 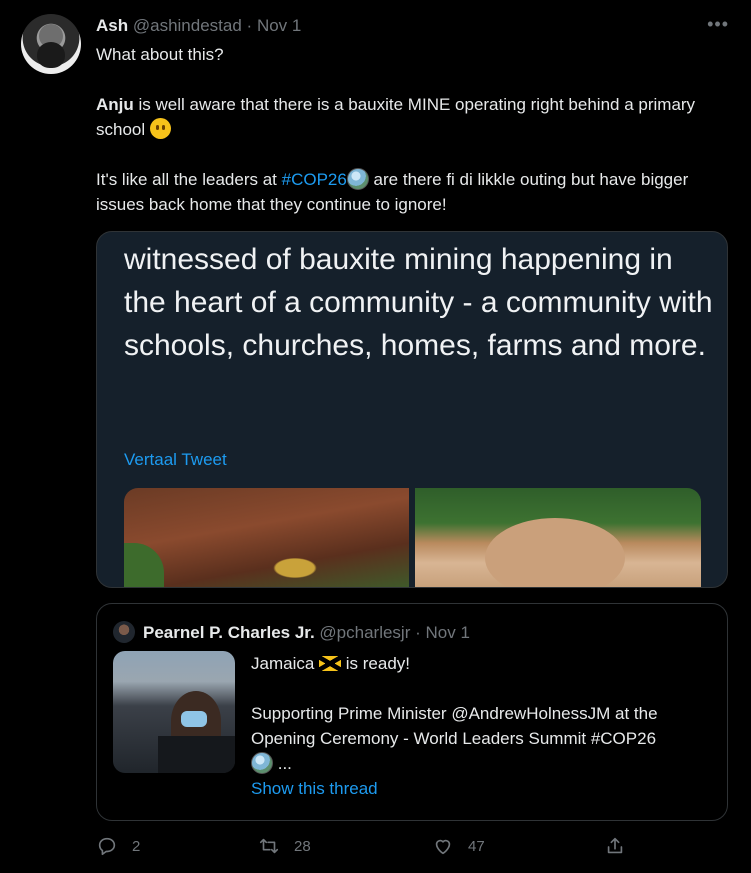 I want to click on author-name: Ash, so click(x=112, y=25).